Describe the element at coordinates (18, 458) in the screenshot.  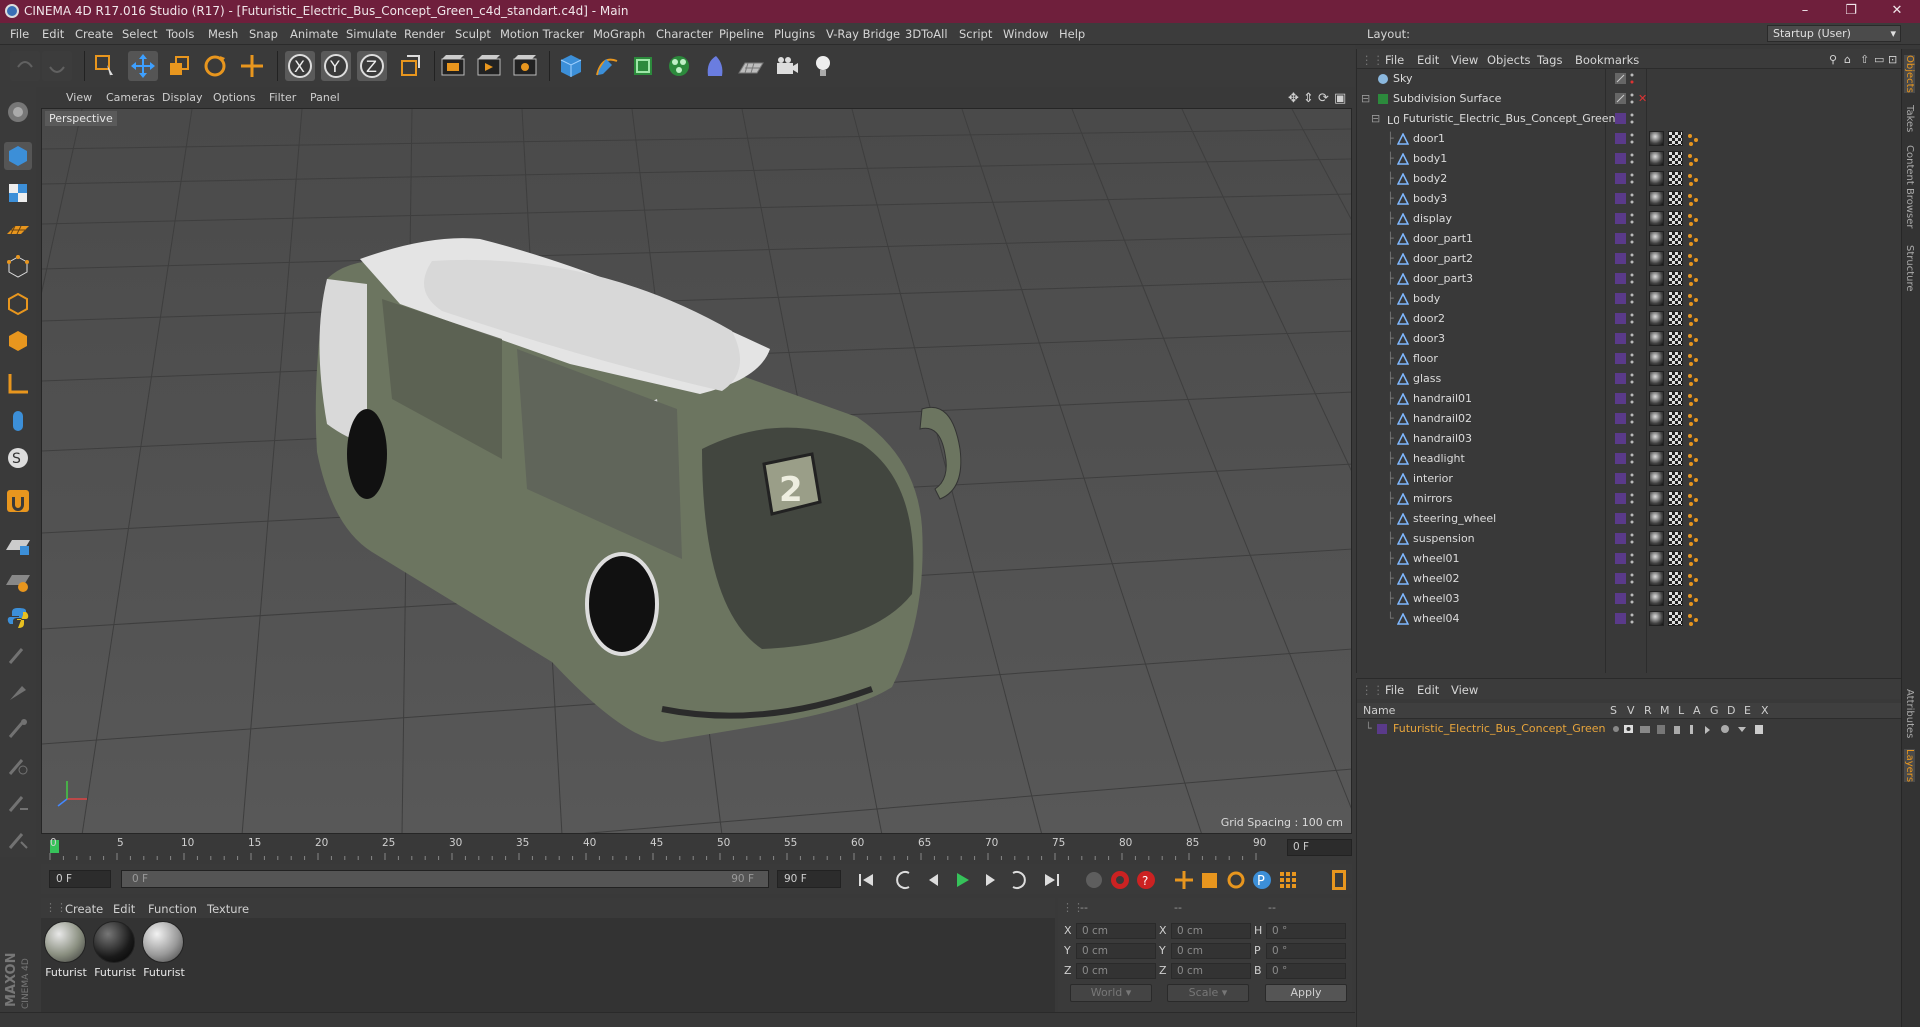
I see `snap-icon: S` at that location.